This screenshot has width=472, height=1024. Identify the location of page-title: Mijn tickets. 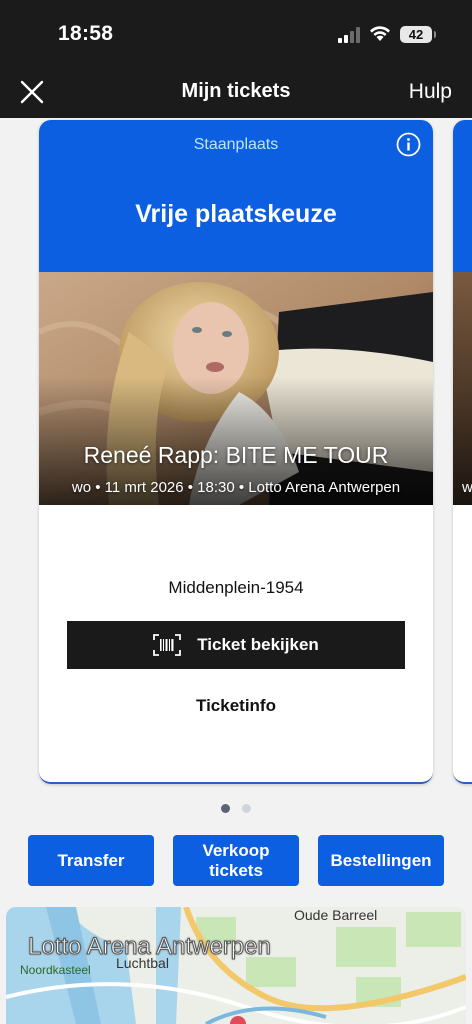
(236, 91).